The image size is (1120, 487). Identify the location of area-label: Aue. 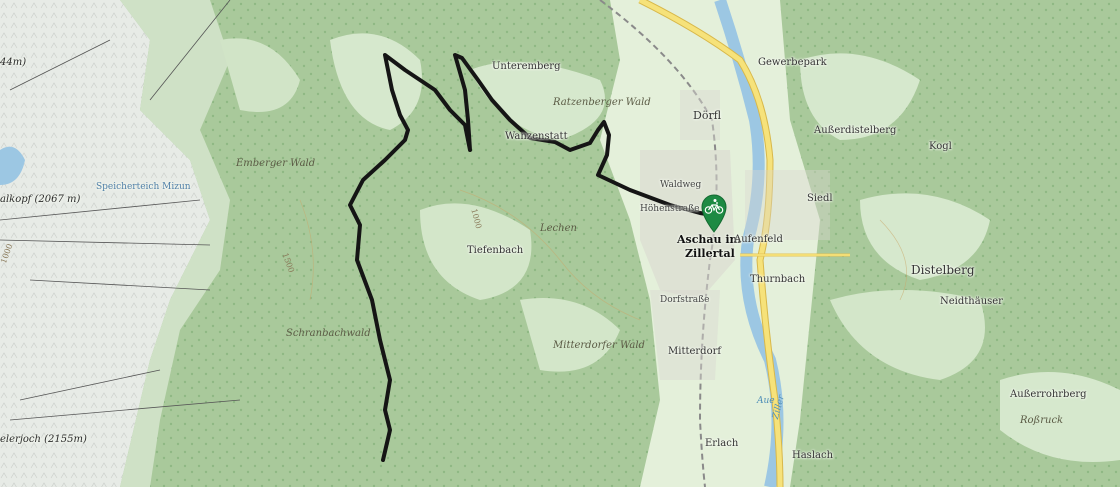
(766, 401).